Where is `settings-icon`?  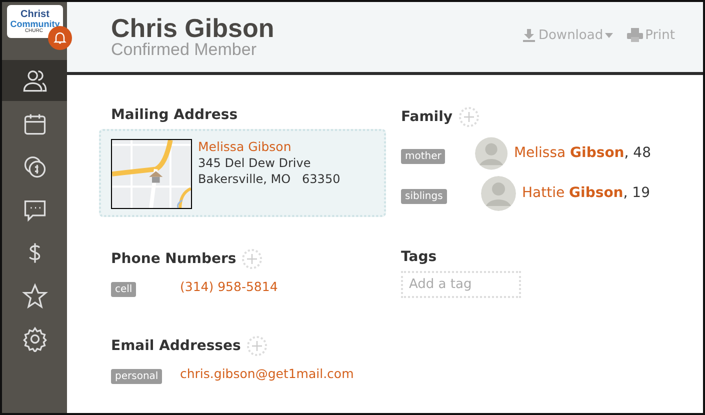
settings-icon is located at coordinates (35, 339).